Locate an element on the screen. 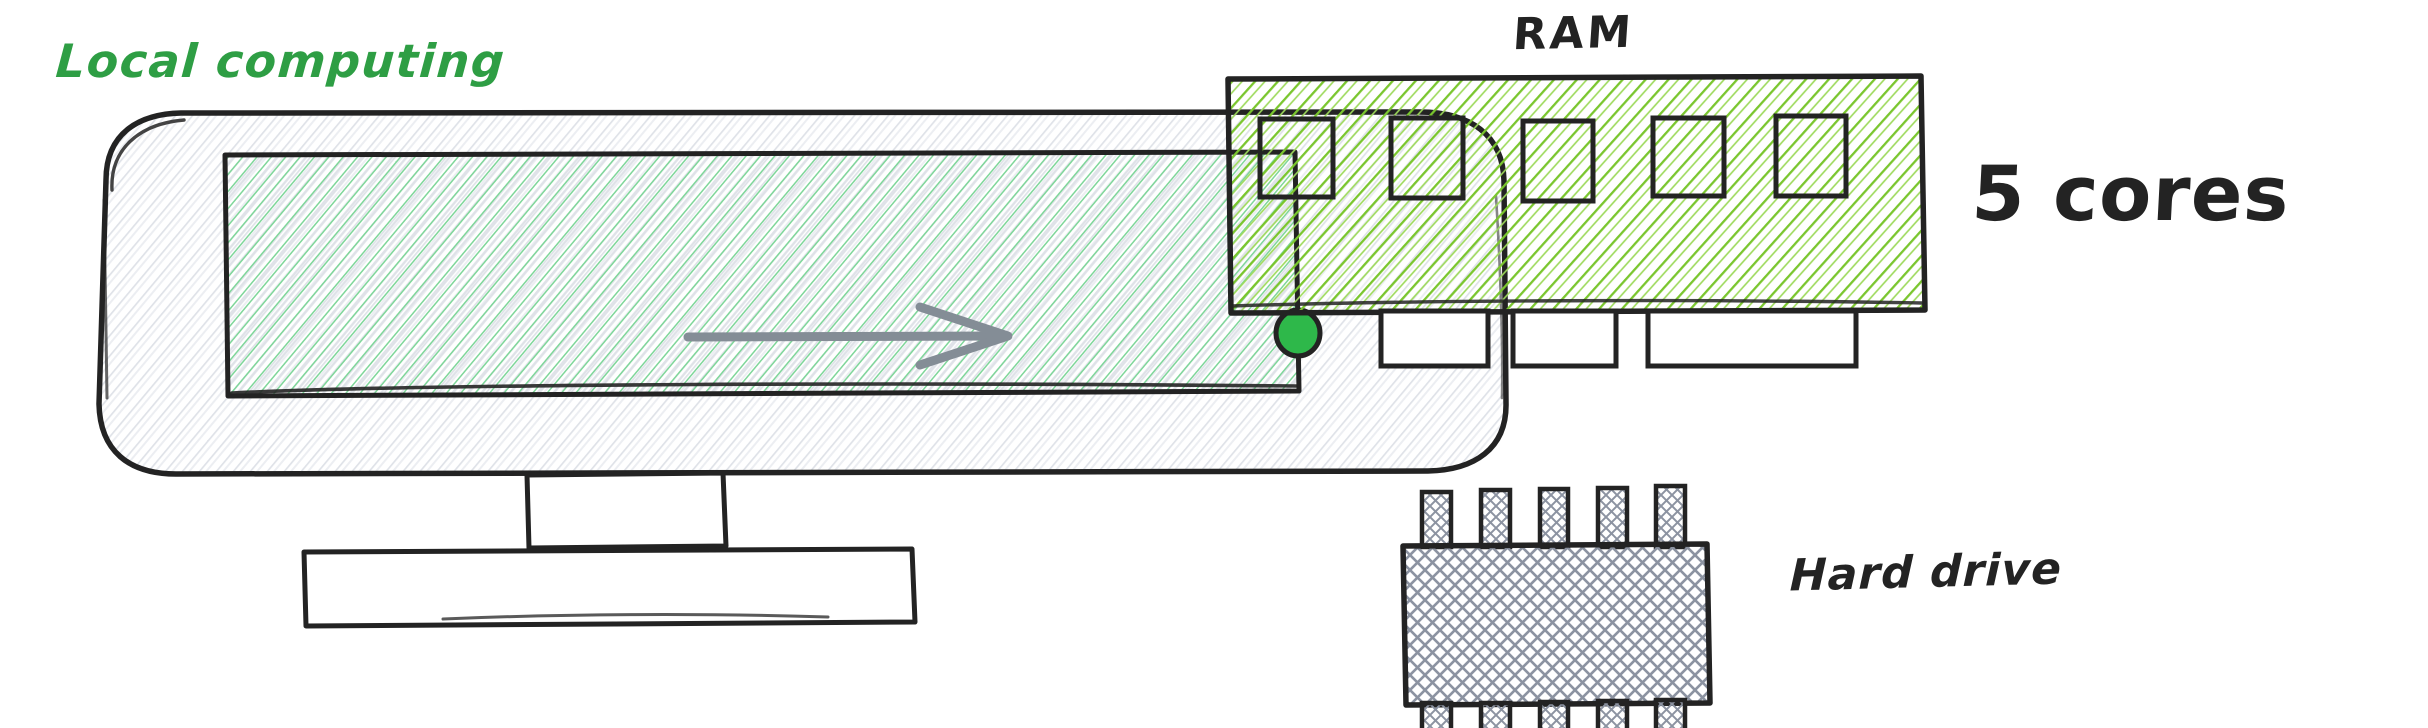 This screenshot has height=728, width=2428. hard-drive-chip is located at coordinates (1556, 605).